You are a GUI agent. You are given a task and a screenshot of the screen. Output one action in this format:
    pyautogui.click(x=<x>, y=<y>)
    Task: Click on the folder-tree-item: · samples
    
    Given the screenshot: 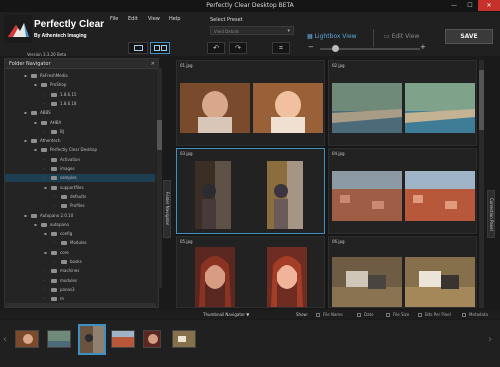 What is the action you would take?
    pyautogui.click(x=80, y=178)
    